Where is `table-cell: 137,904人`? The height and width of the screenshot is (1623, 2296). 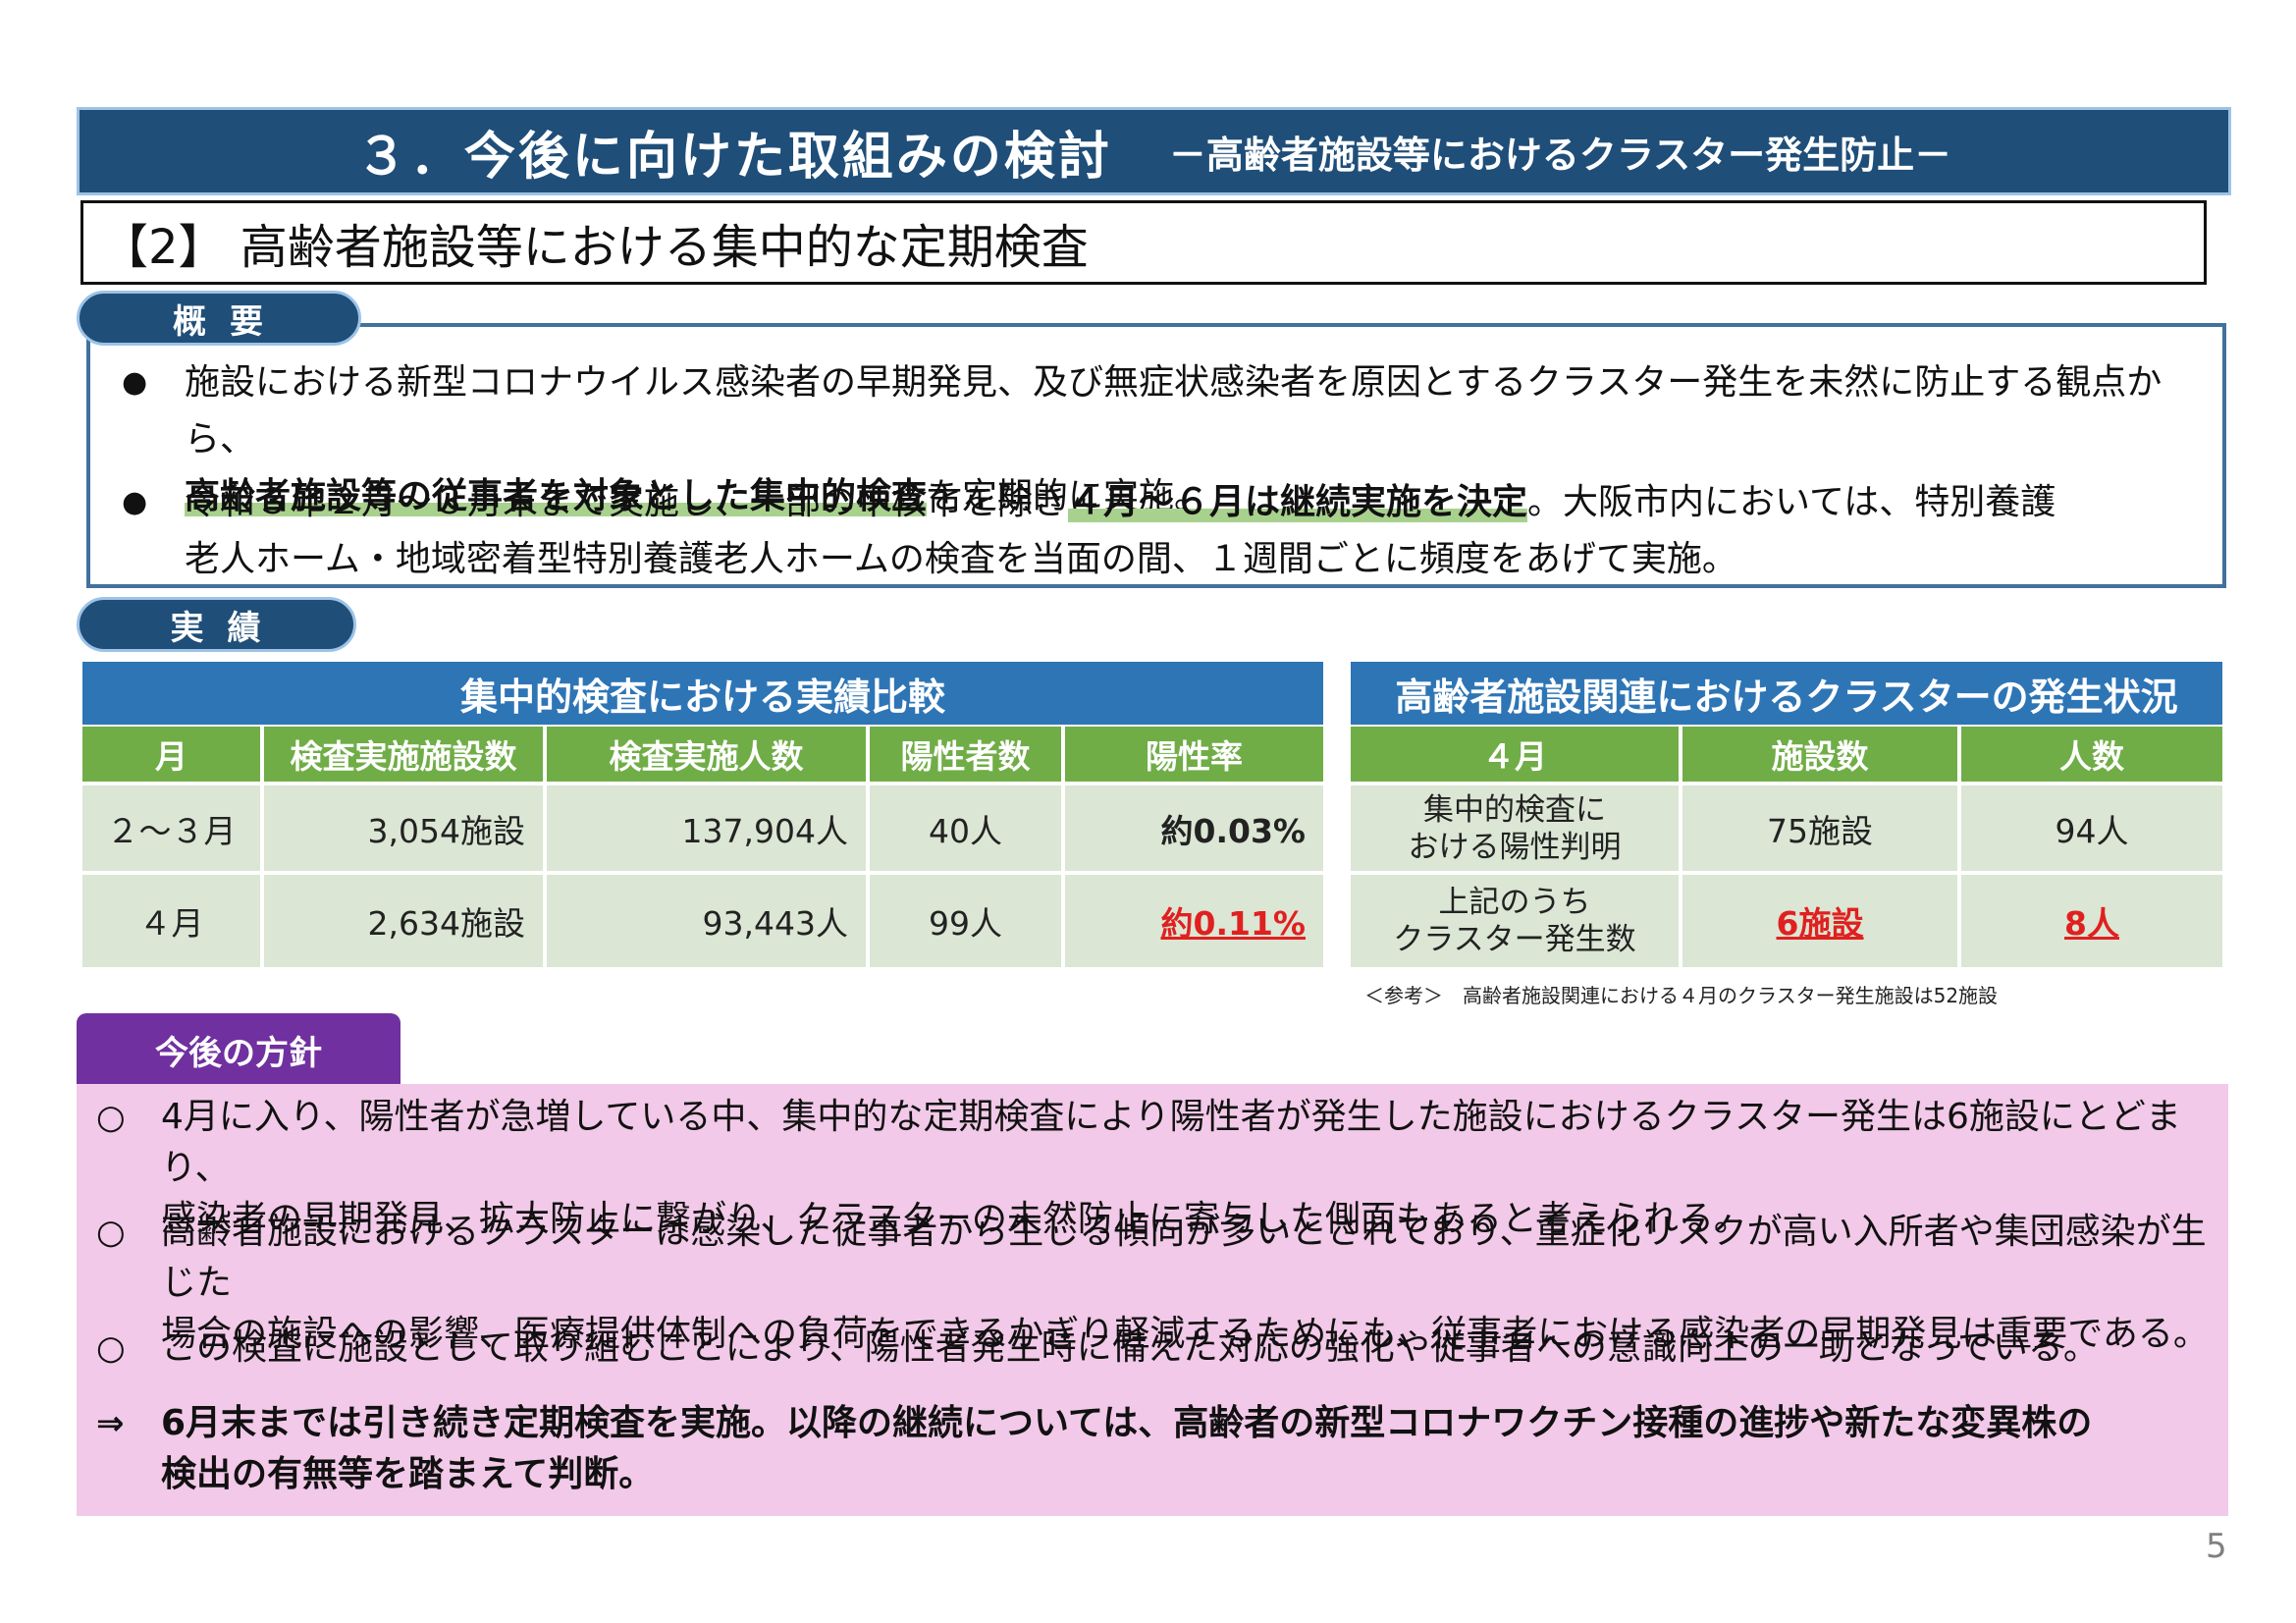 table-cell: 137,904人 is located at coordinates (707, 828).